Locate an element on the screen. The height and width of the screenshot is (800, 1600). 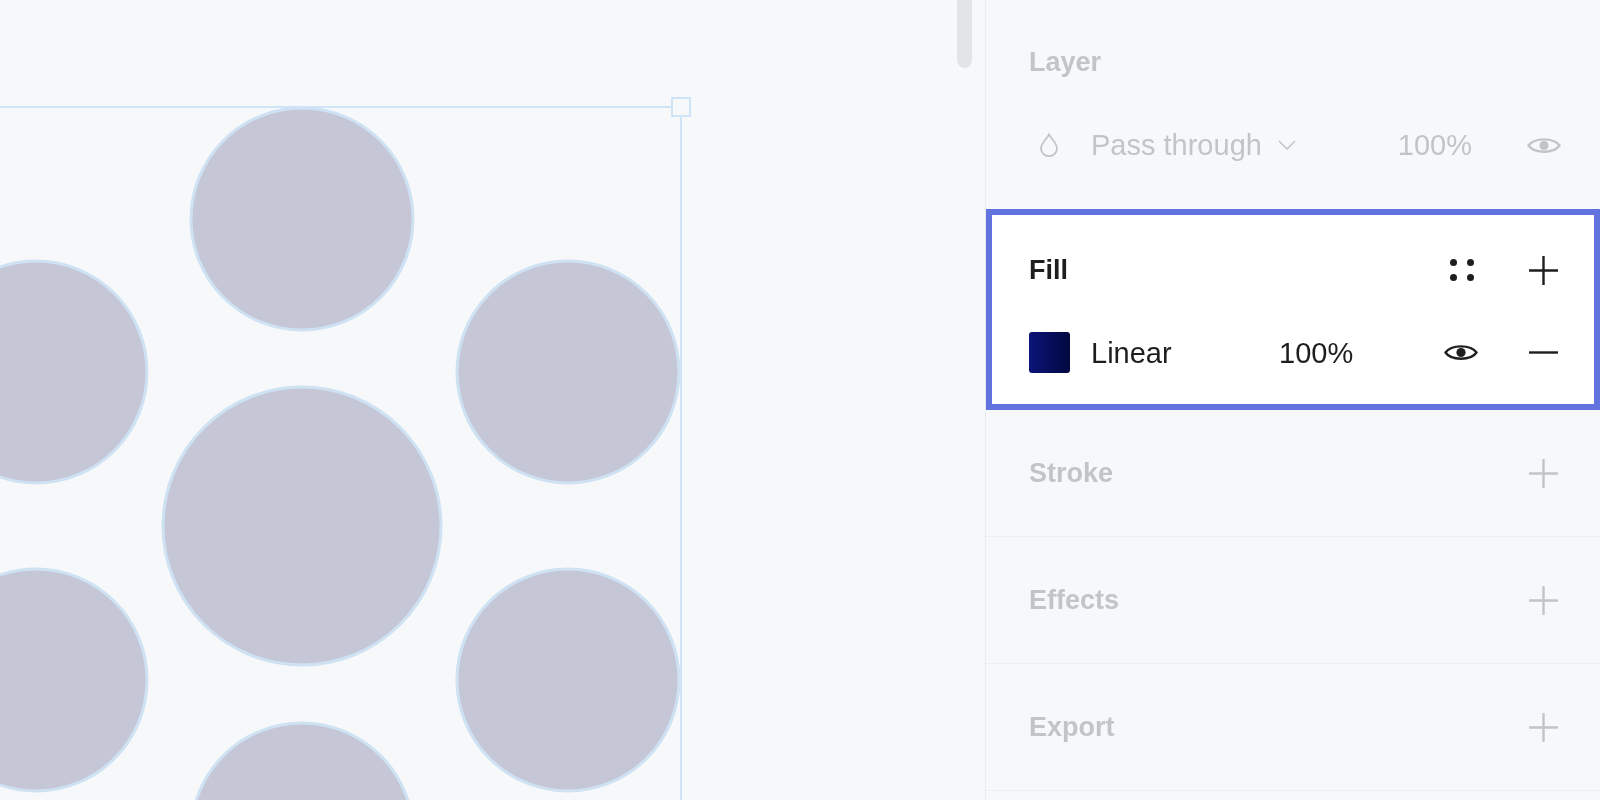
plus-icon is located at coordinates (1543, 270).